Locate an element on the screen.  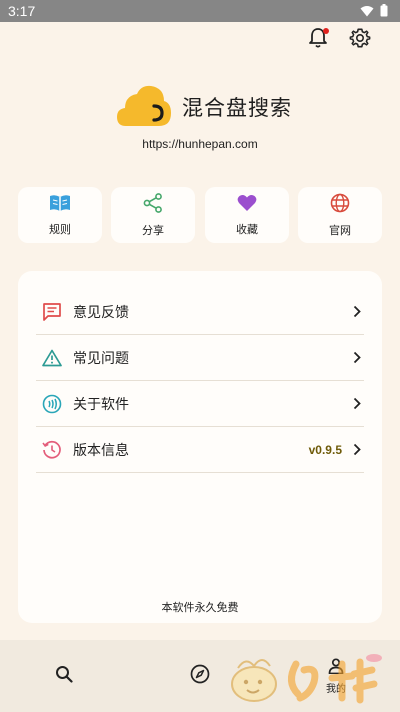
menu-item-label: 常见问题 is located at coordinates (101, 358).